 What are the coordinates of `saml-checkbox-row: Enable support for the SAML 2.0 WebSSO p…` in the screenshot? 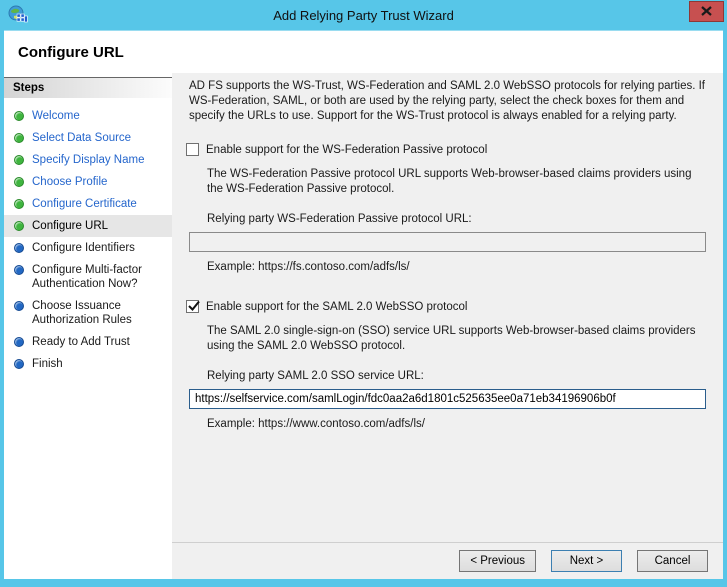 It's located at (446, 307).